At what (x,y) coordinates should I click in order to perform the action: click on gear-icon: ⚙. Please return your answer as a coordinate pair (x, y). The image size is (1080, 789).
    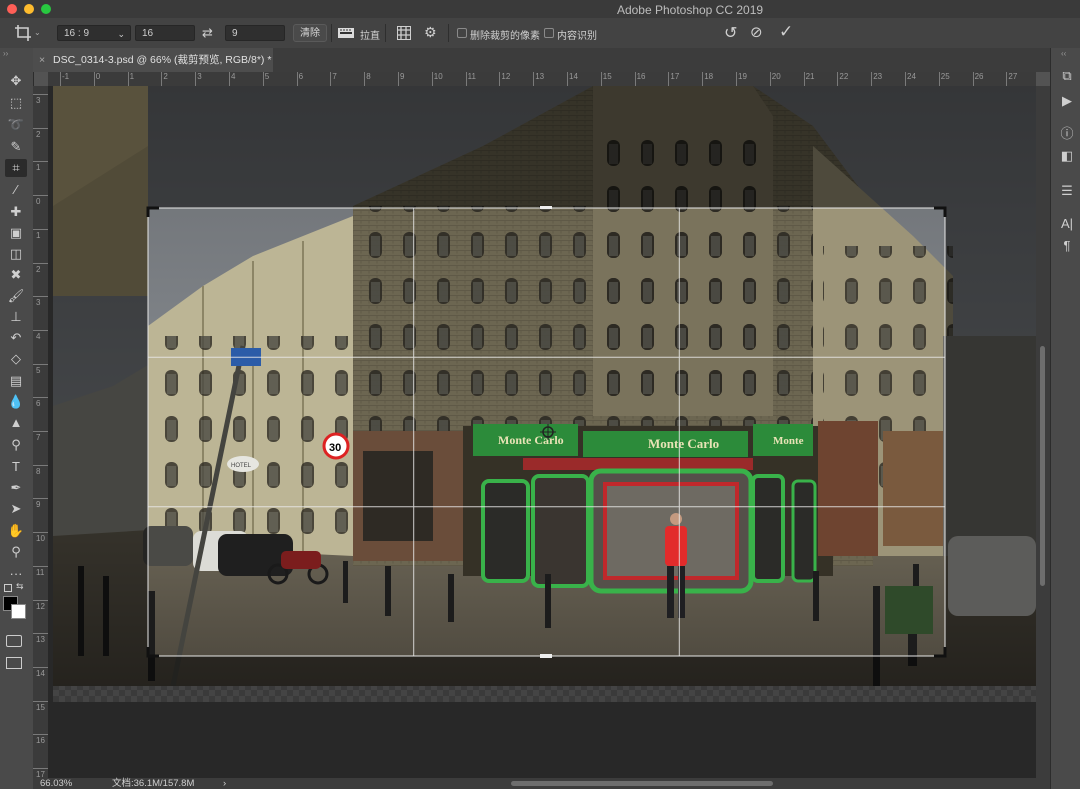
    Looking at the image, I should click on (430, 32).